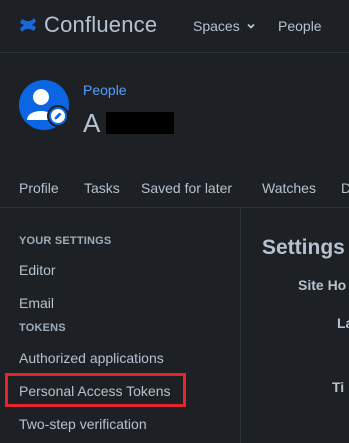  What do you see at coordinates (101, 24) in the screenshot?
I see `app-name: Confluence` at bounding box center [101, 24].